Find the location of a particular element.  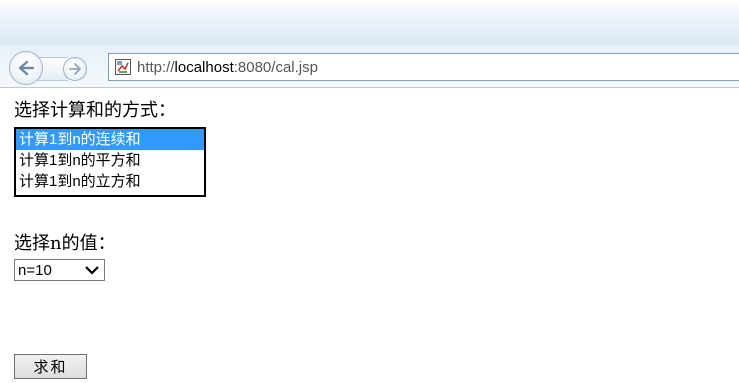

method-option-square-sum: 计算1到n的平方和 is located at coordinates (110, 160).